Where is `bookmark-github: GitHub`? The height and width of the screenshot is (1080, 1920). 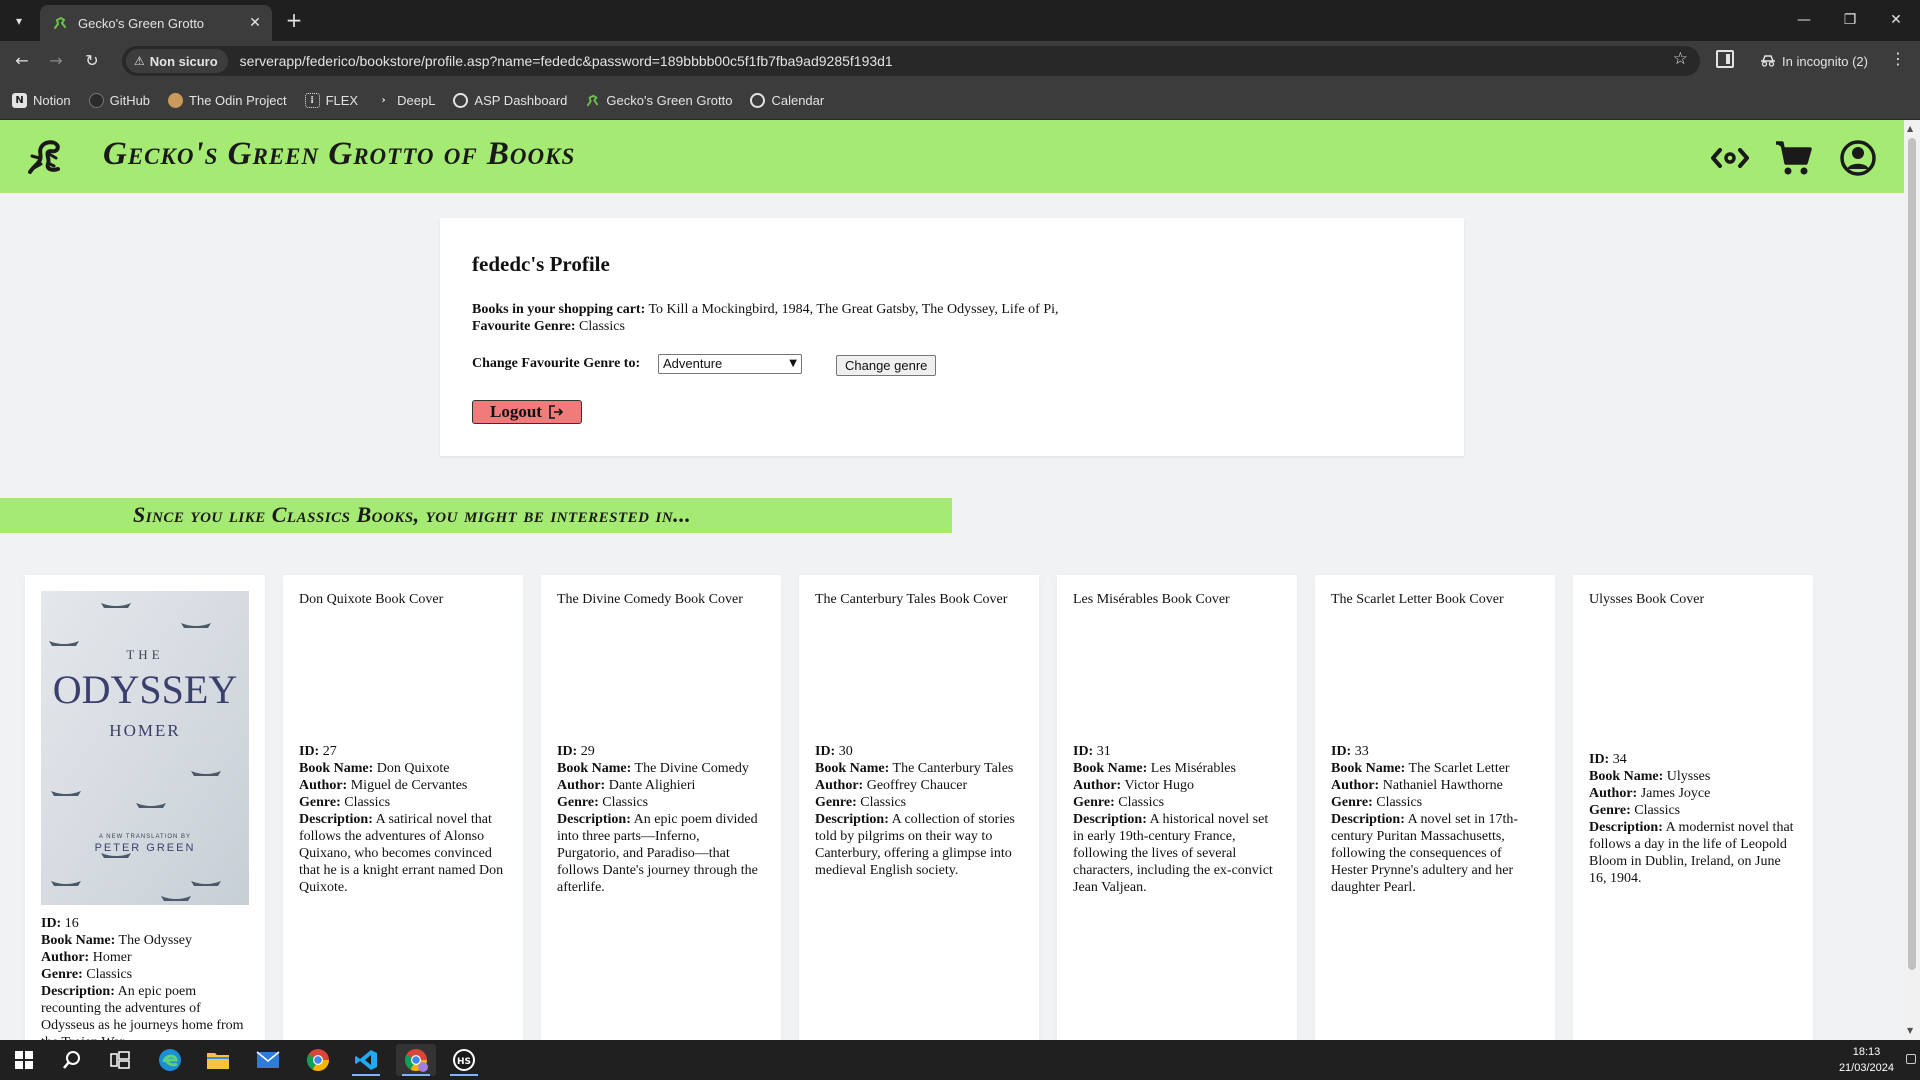 bookmark-github: GitHub is located at coordinates (119, 100).